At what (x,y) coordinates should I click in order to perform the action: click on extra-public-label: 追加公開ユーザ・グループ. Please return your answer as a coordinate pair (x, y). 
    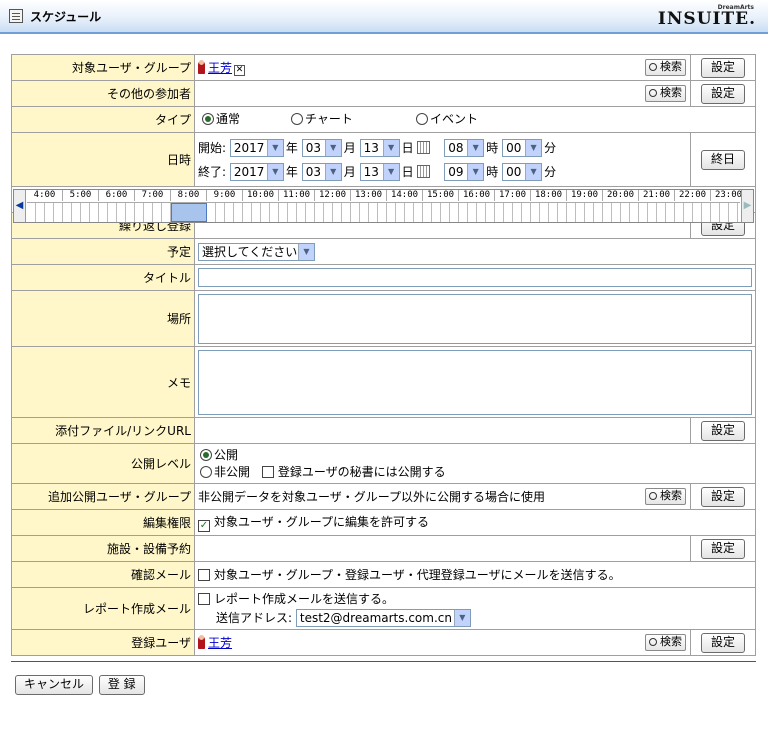
    Looking at the image, I should click on (103, 496).